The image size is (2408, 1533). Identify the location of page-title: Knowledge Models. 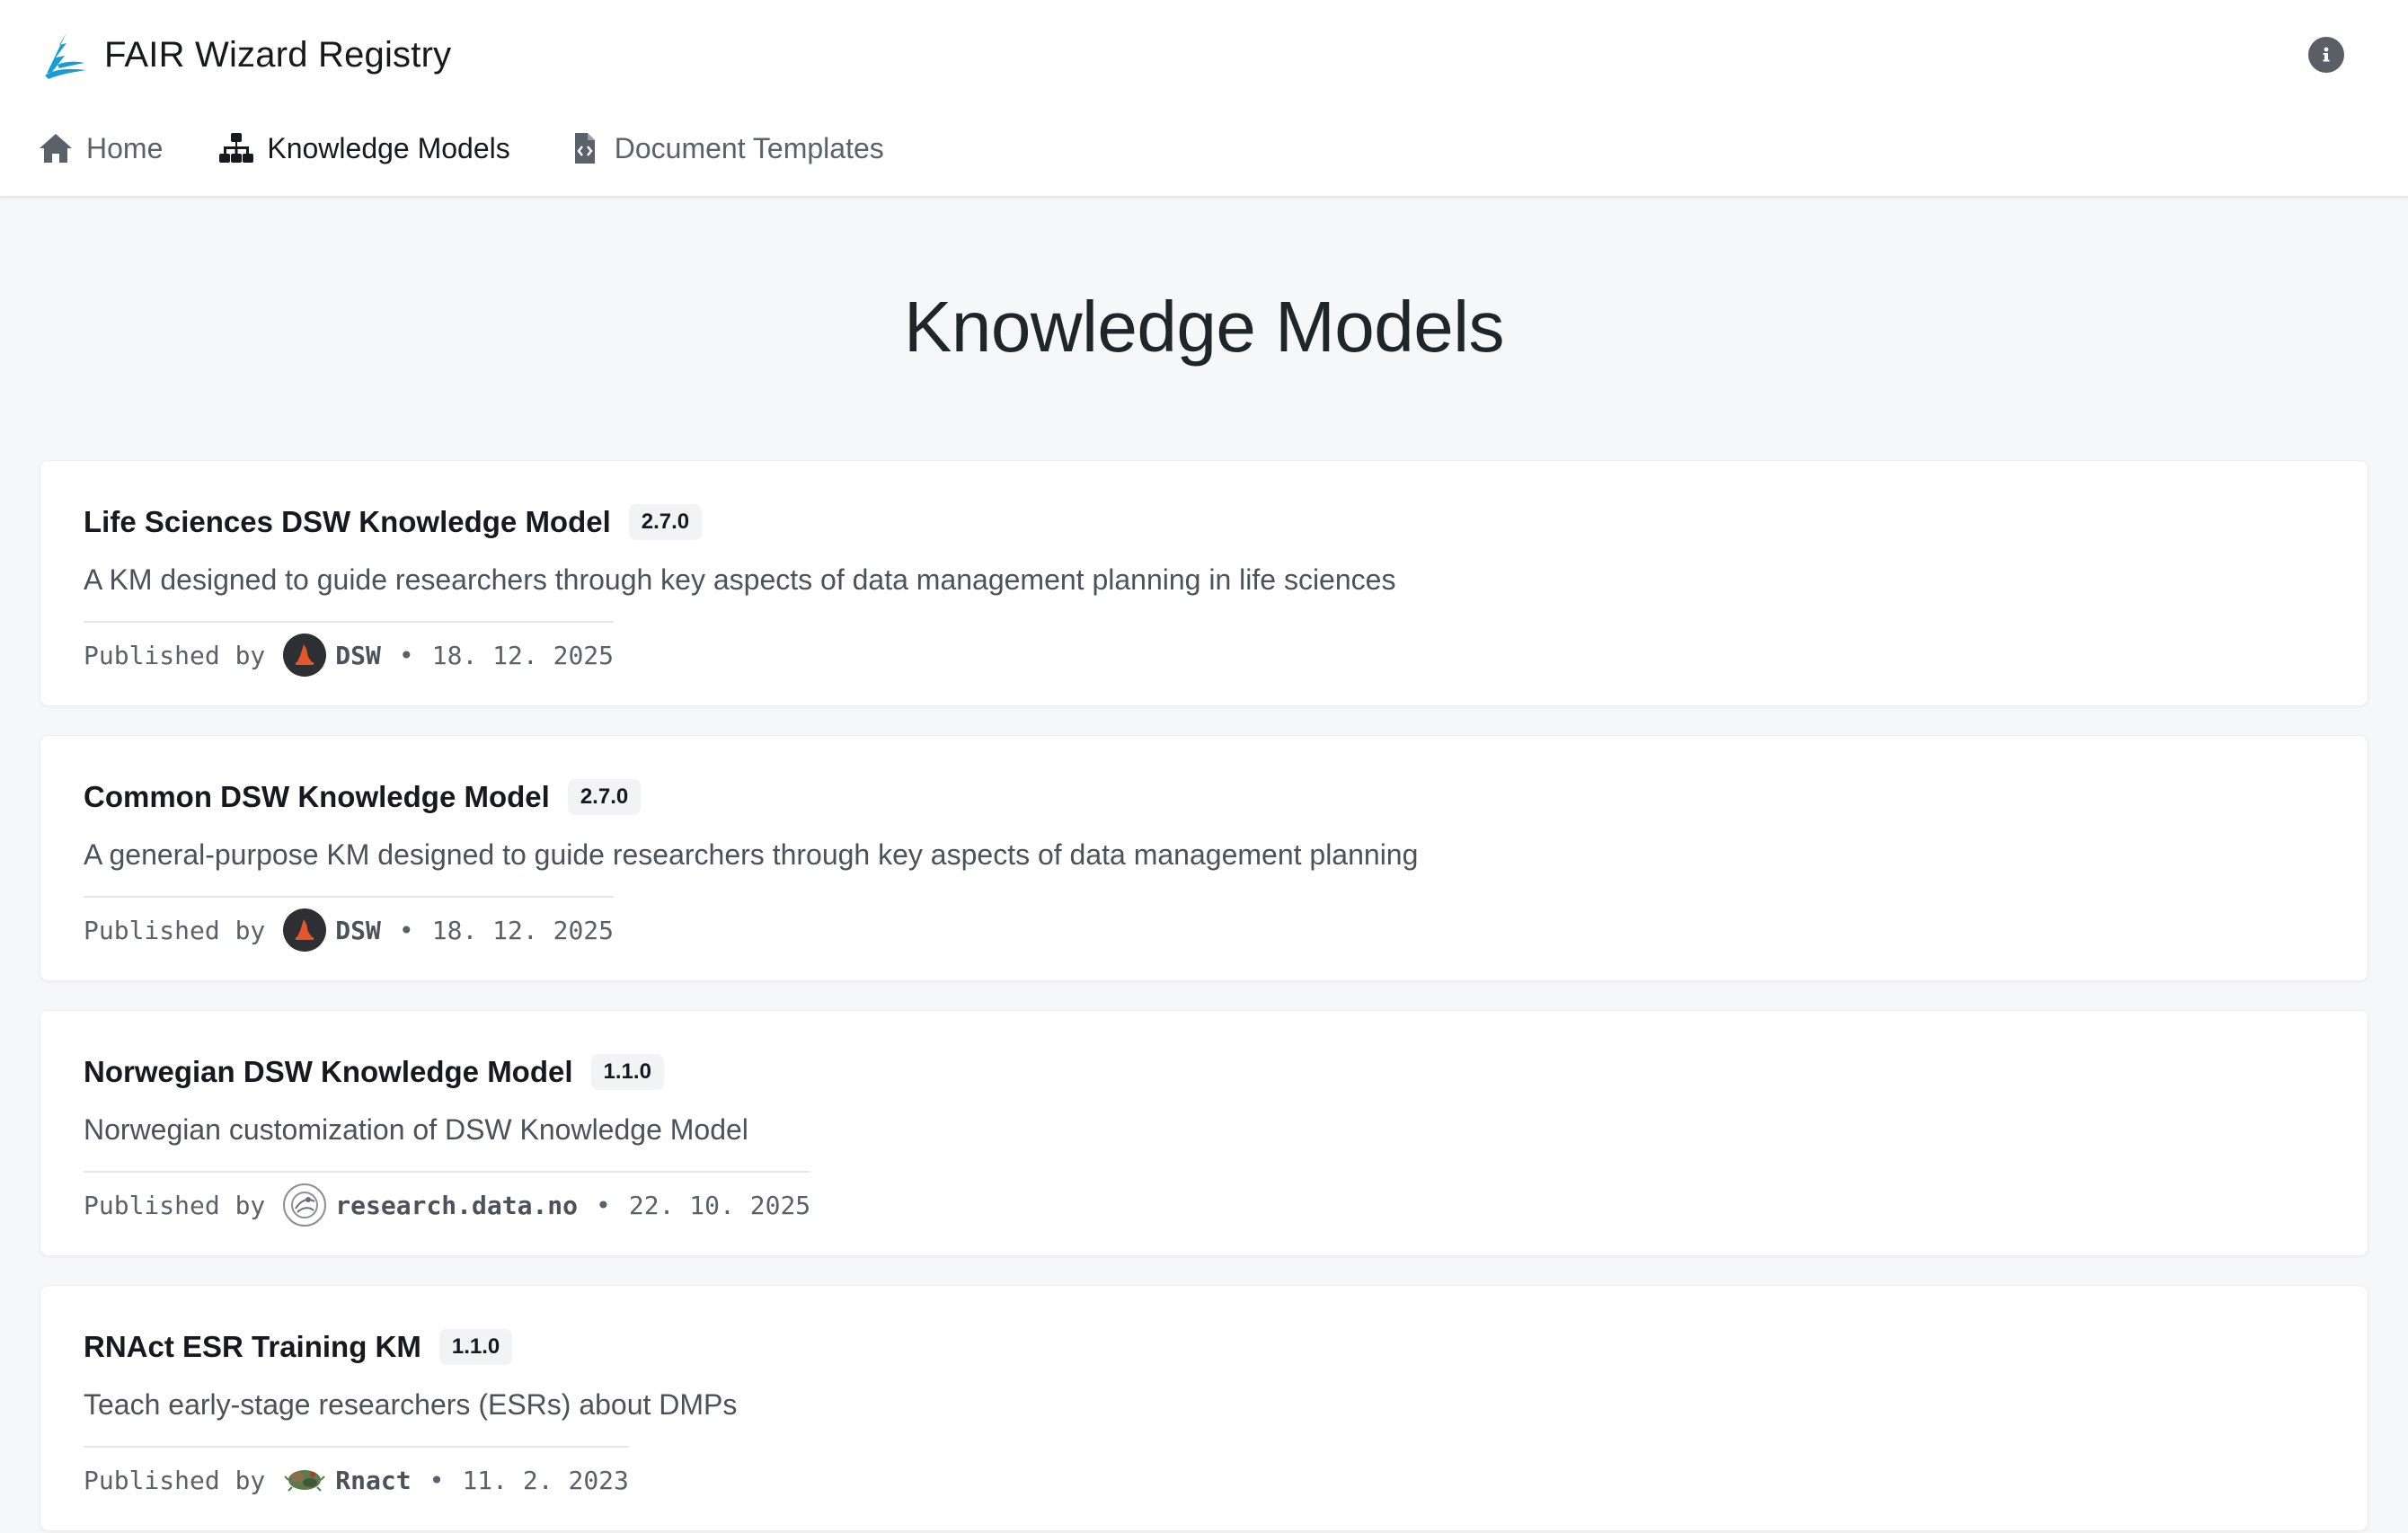
(1204, 327).